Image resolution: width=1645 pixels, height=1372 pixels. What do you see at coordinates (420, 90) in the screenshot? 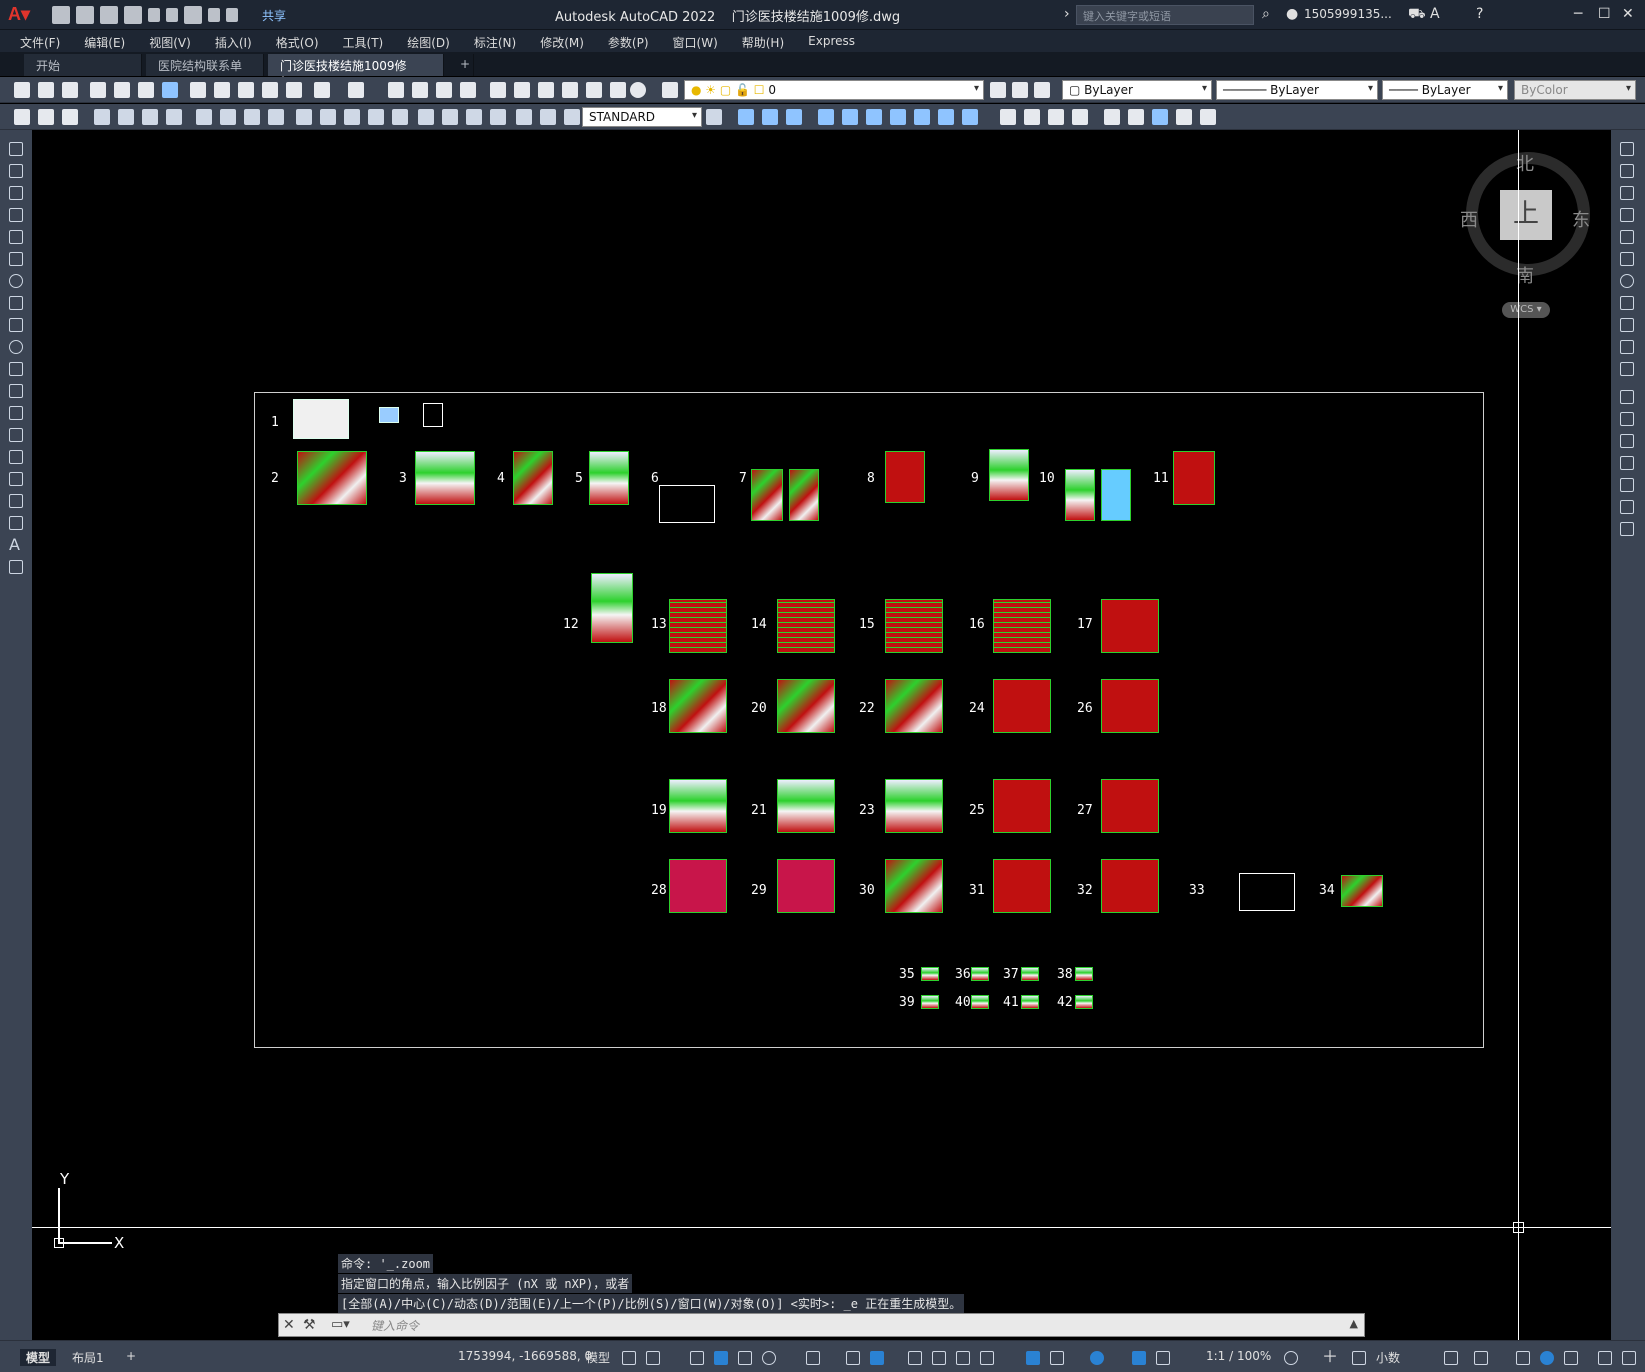
I see `zoom-realtime-icon` at bounding box center [420, 90].